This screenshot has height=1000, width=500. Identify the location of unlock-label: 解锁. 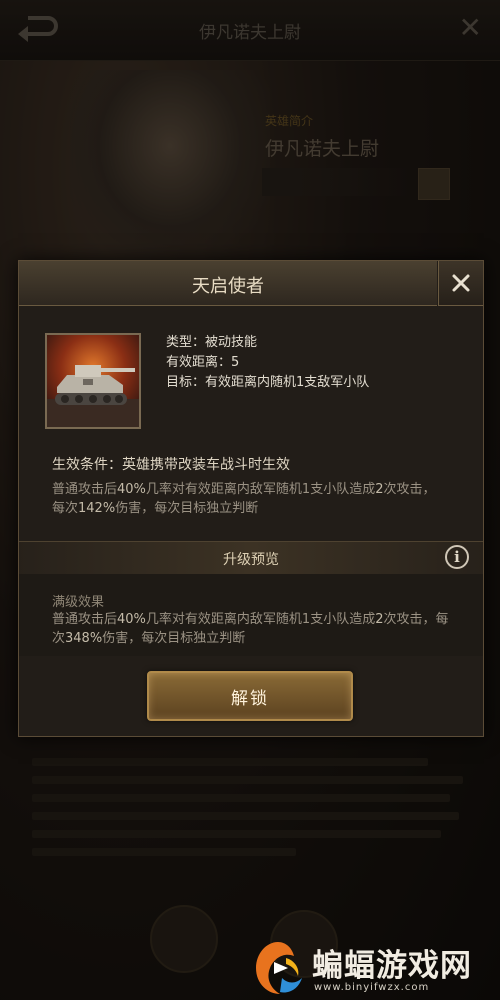
(250, 698).